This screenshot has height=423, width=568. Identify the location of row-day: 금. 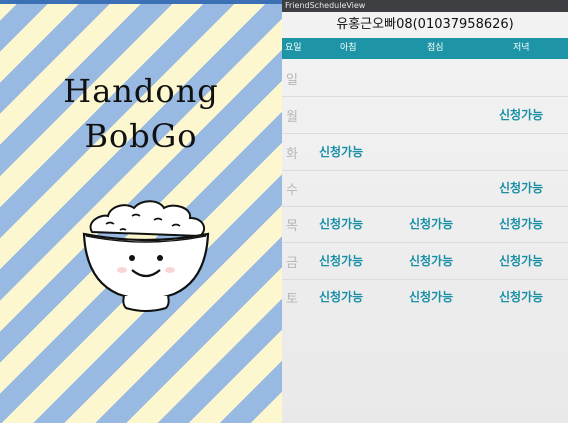
(292, 263).